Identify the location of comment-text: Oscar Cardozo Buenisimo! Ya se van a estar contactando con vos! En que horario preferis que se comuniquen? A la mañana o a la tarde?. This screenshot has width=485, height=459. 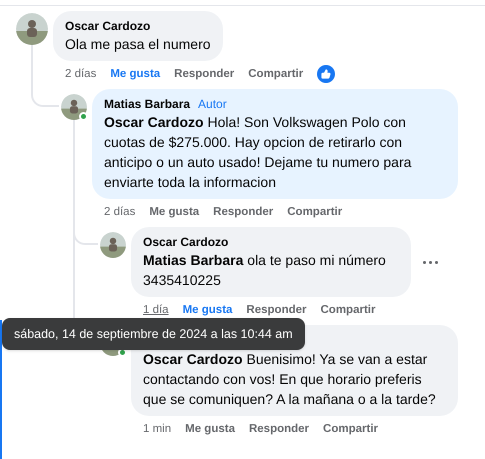
(290, 379).